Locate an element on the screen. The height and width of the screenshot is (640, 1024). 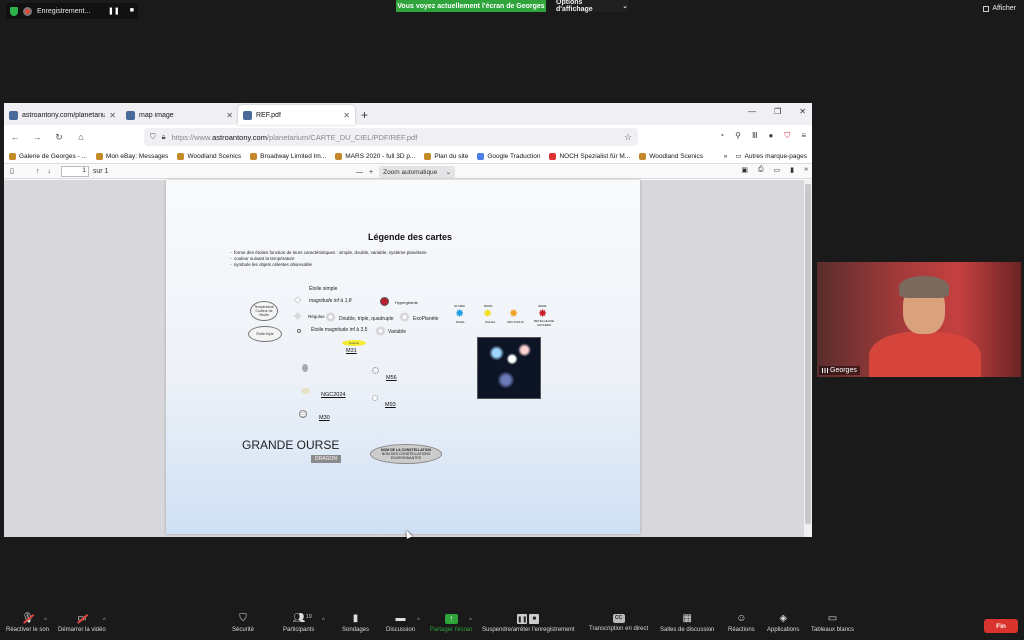
hypergiant-label: Hypergéante is located at coordinates (406, 302).